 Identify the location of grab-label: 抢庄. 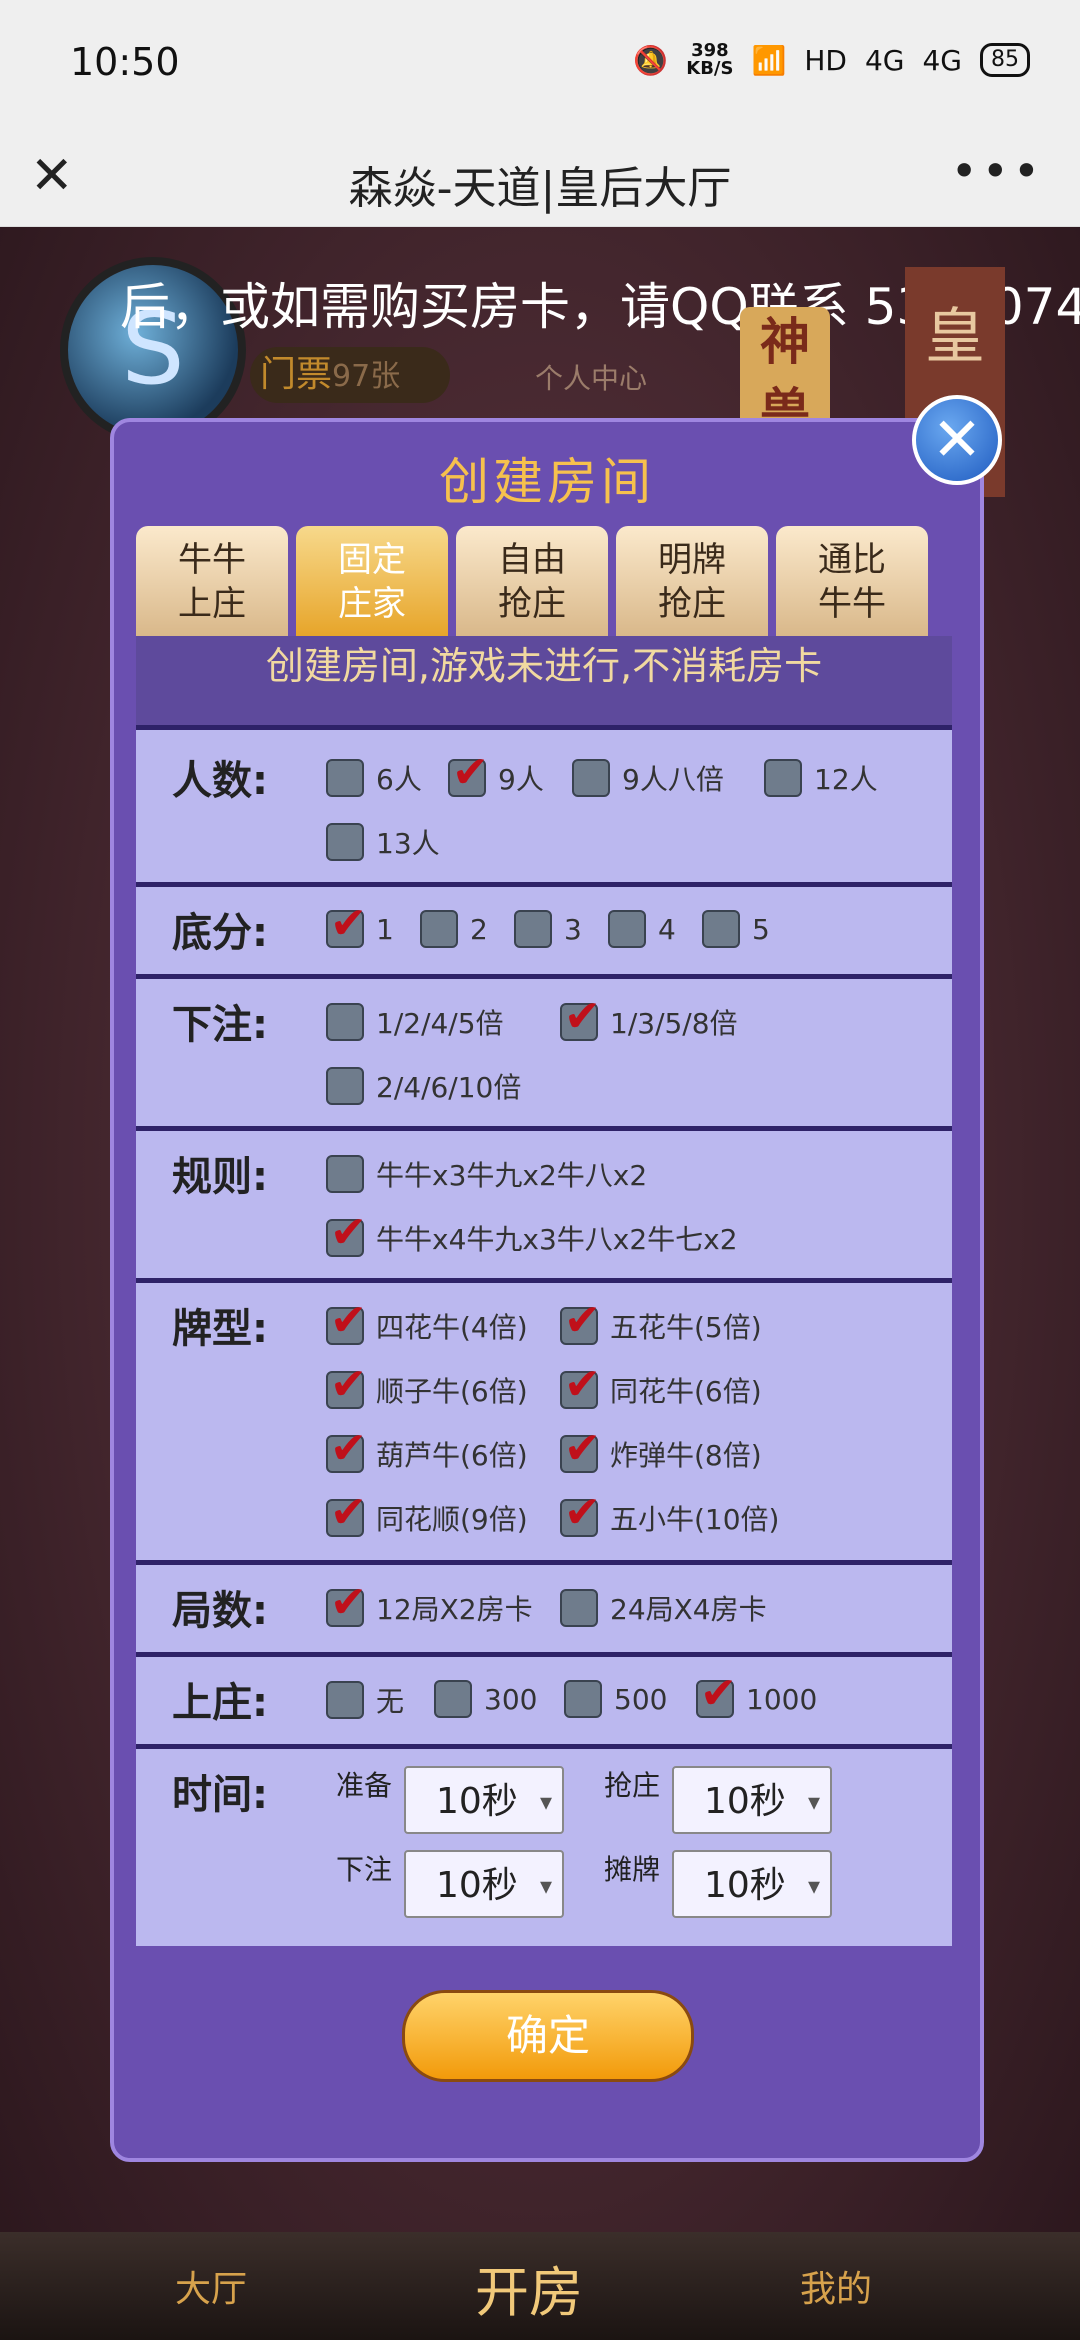
(632, 1785).